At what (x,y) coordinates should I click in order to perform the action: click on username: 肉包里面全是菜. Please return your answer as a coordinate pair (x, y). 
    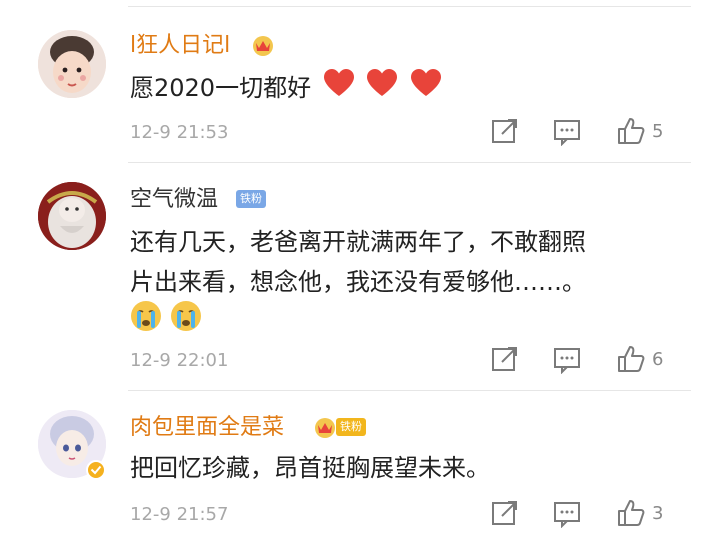
    Looking at the image, I should click on (207, 428).